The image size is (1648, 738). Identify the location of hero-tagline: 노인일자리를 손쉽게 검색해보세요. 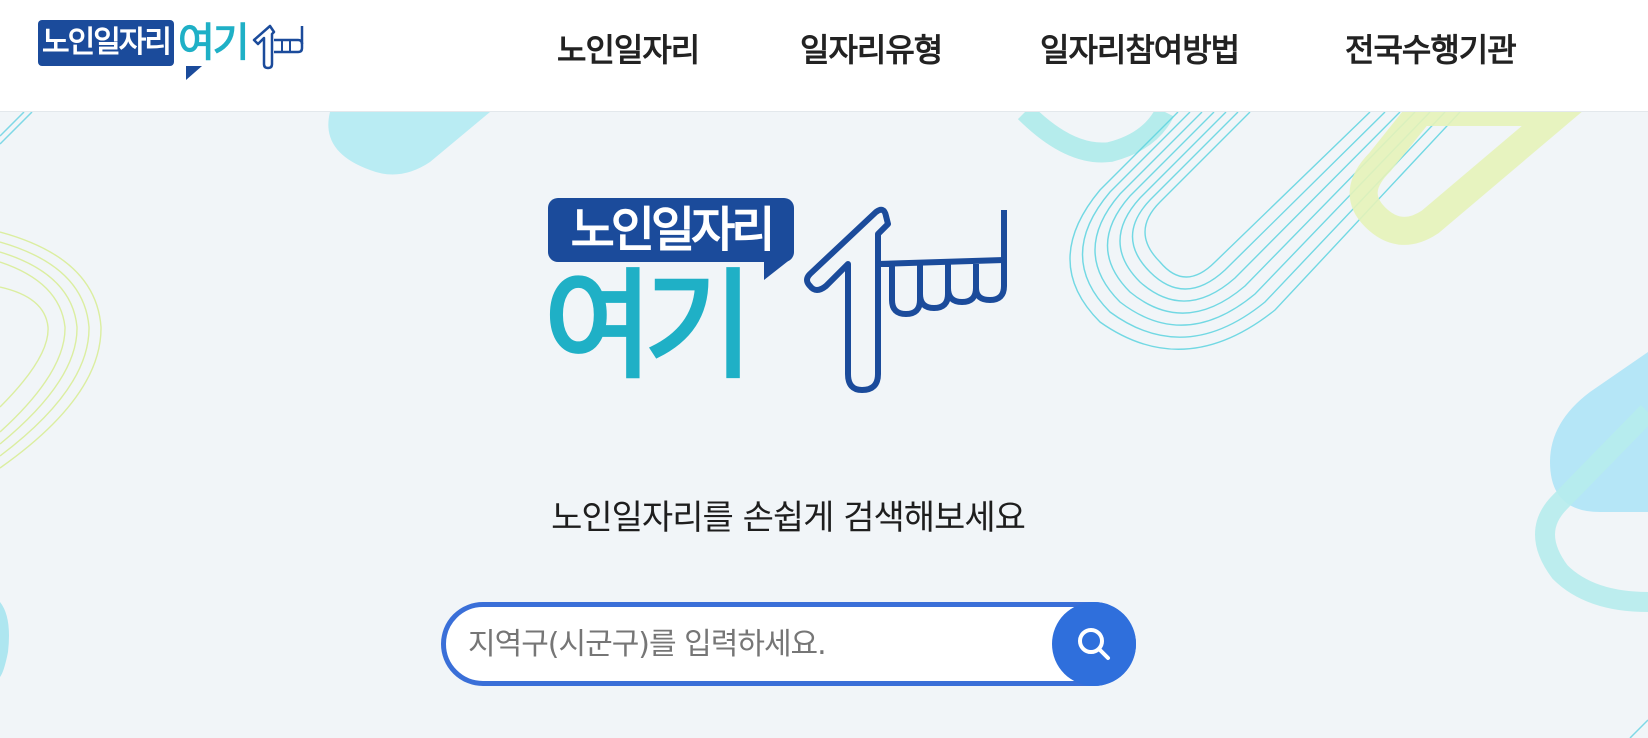
(788, 518).